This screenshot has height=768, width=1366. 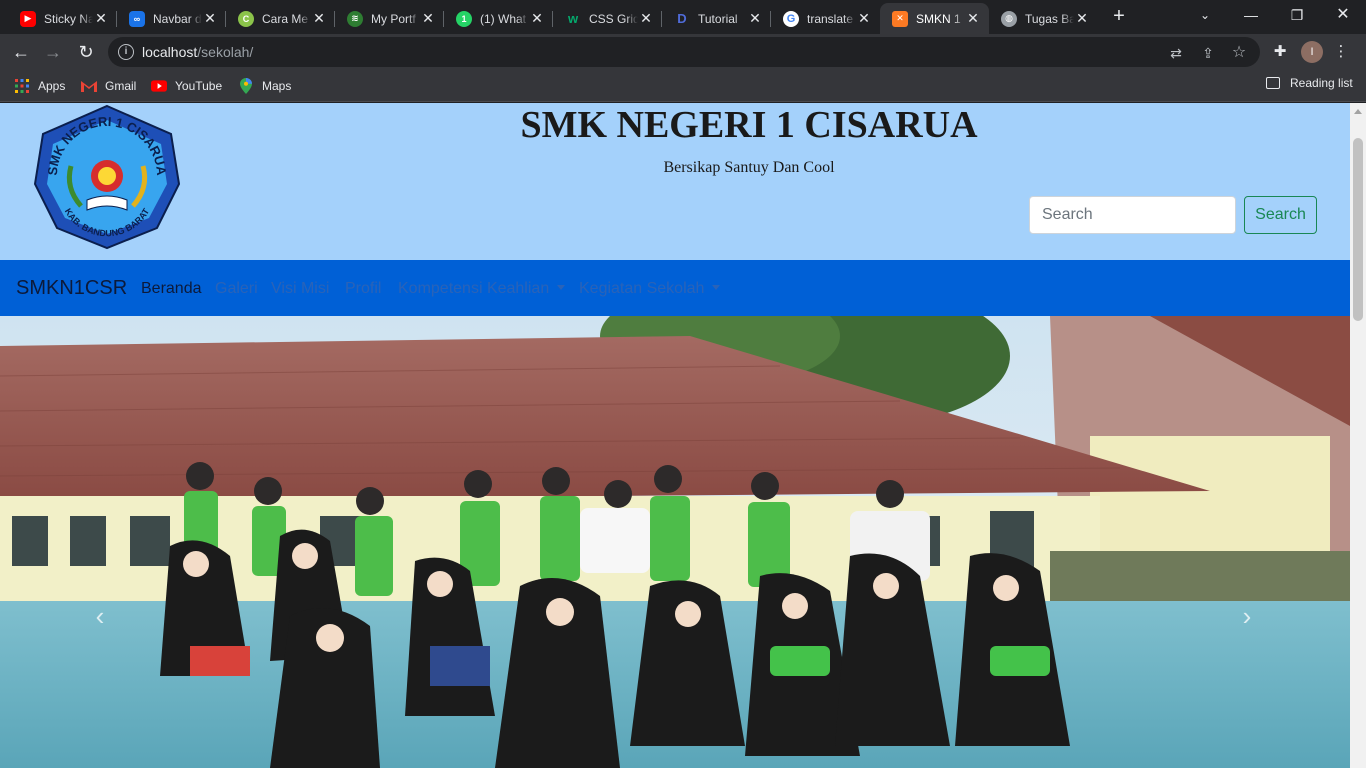 I want to click on bookmark-maps: Maps, so click(x=264, y=86).